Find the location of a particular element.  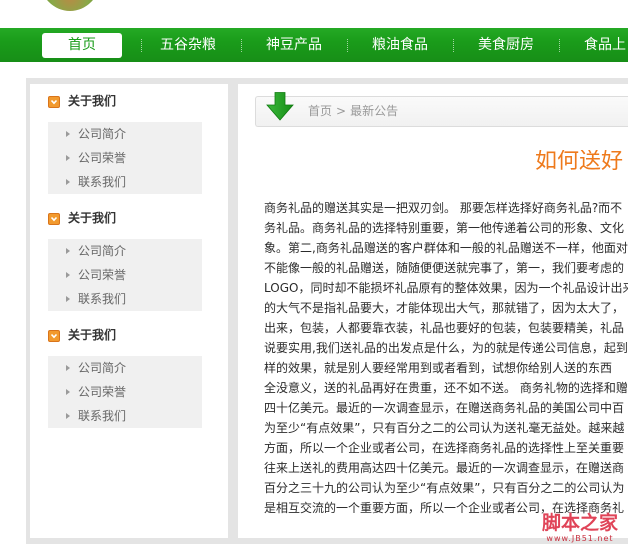

article-line: 的大气不是指礼品要大，才能体现出大气，那就错了，因为太大了， is located at coordinates (444, 308).